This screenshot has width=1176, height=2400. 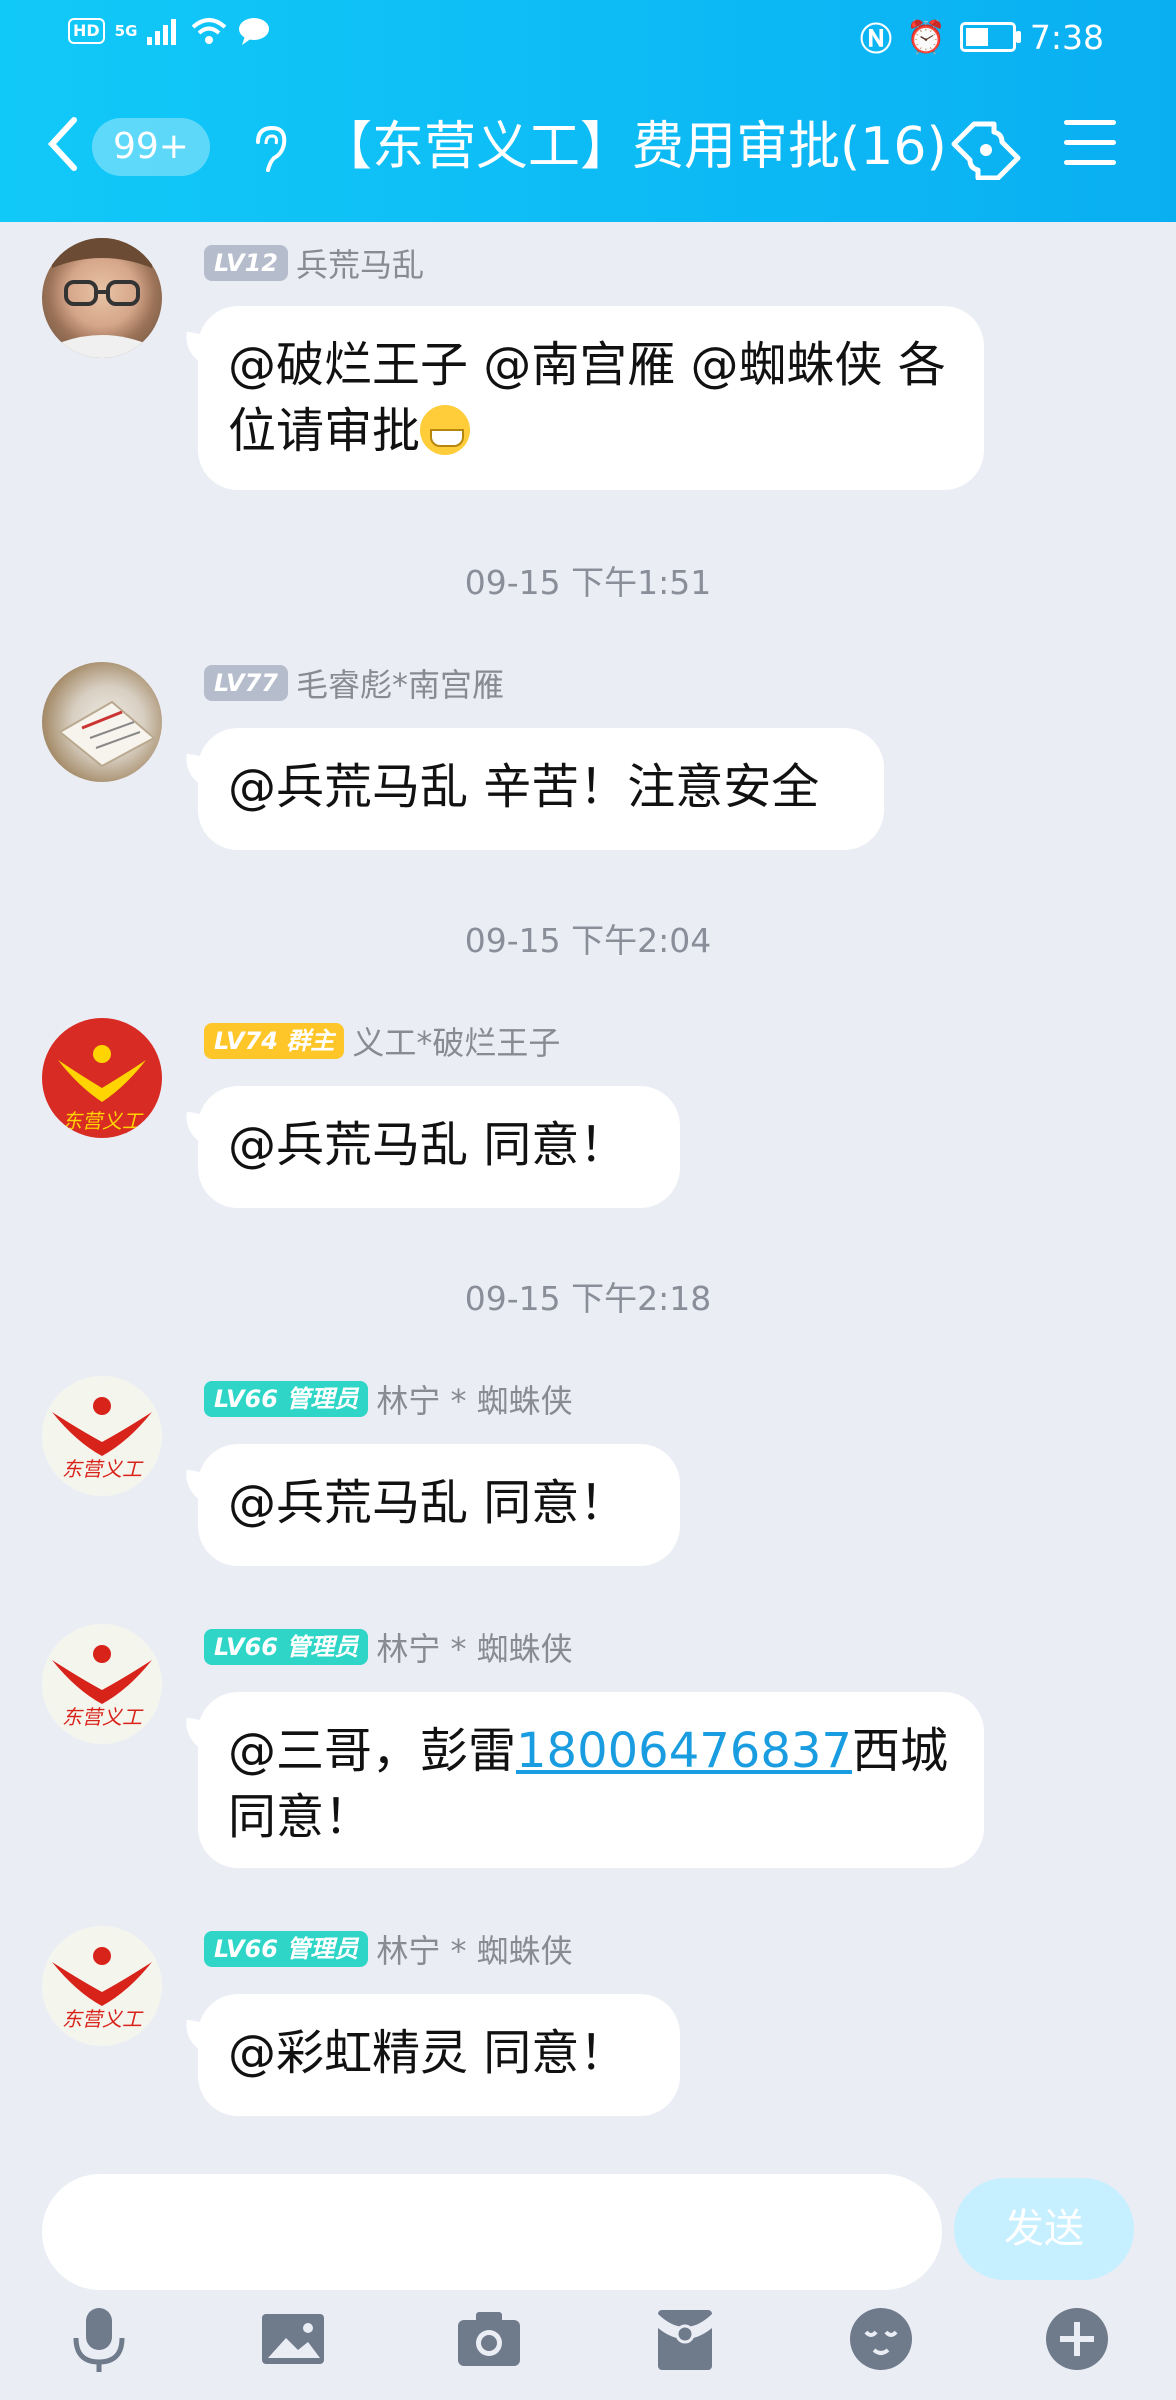 I want to click on red-packet-icon, so click(x=685, y=2339).